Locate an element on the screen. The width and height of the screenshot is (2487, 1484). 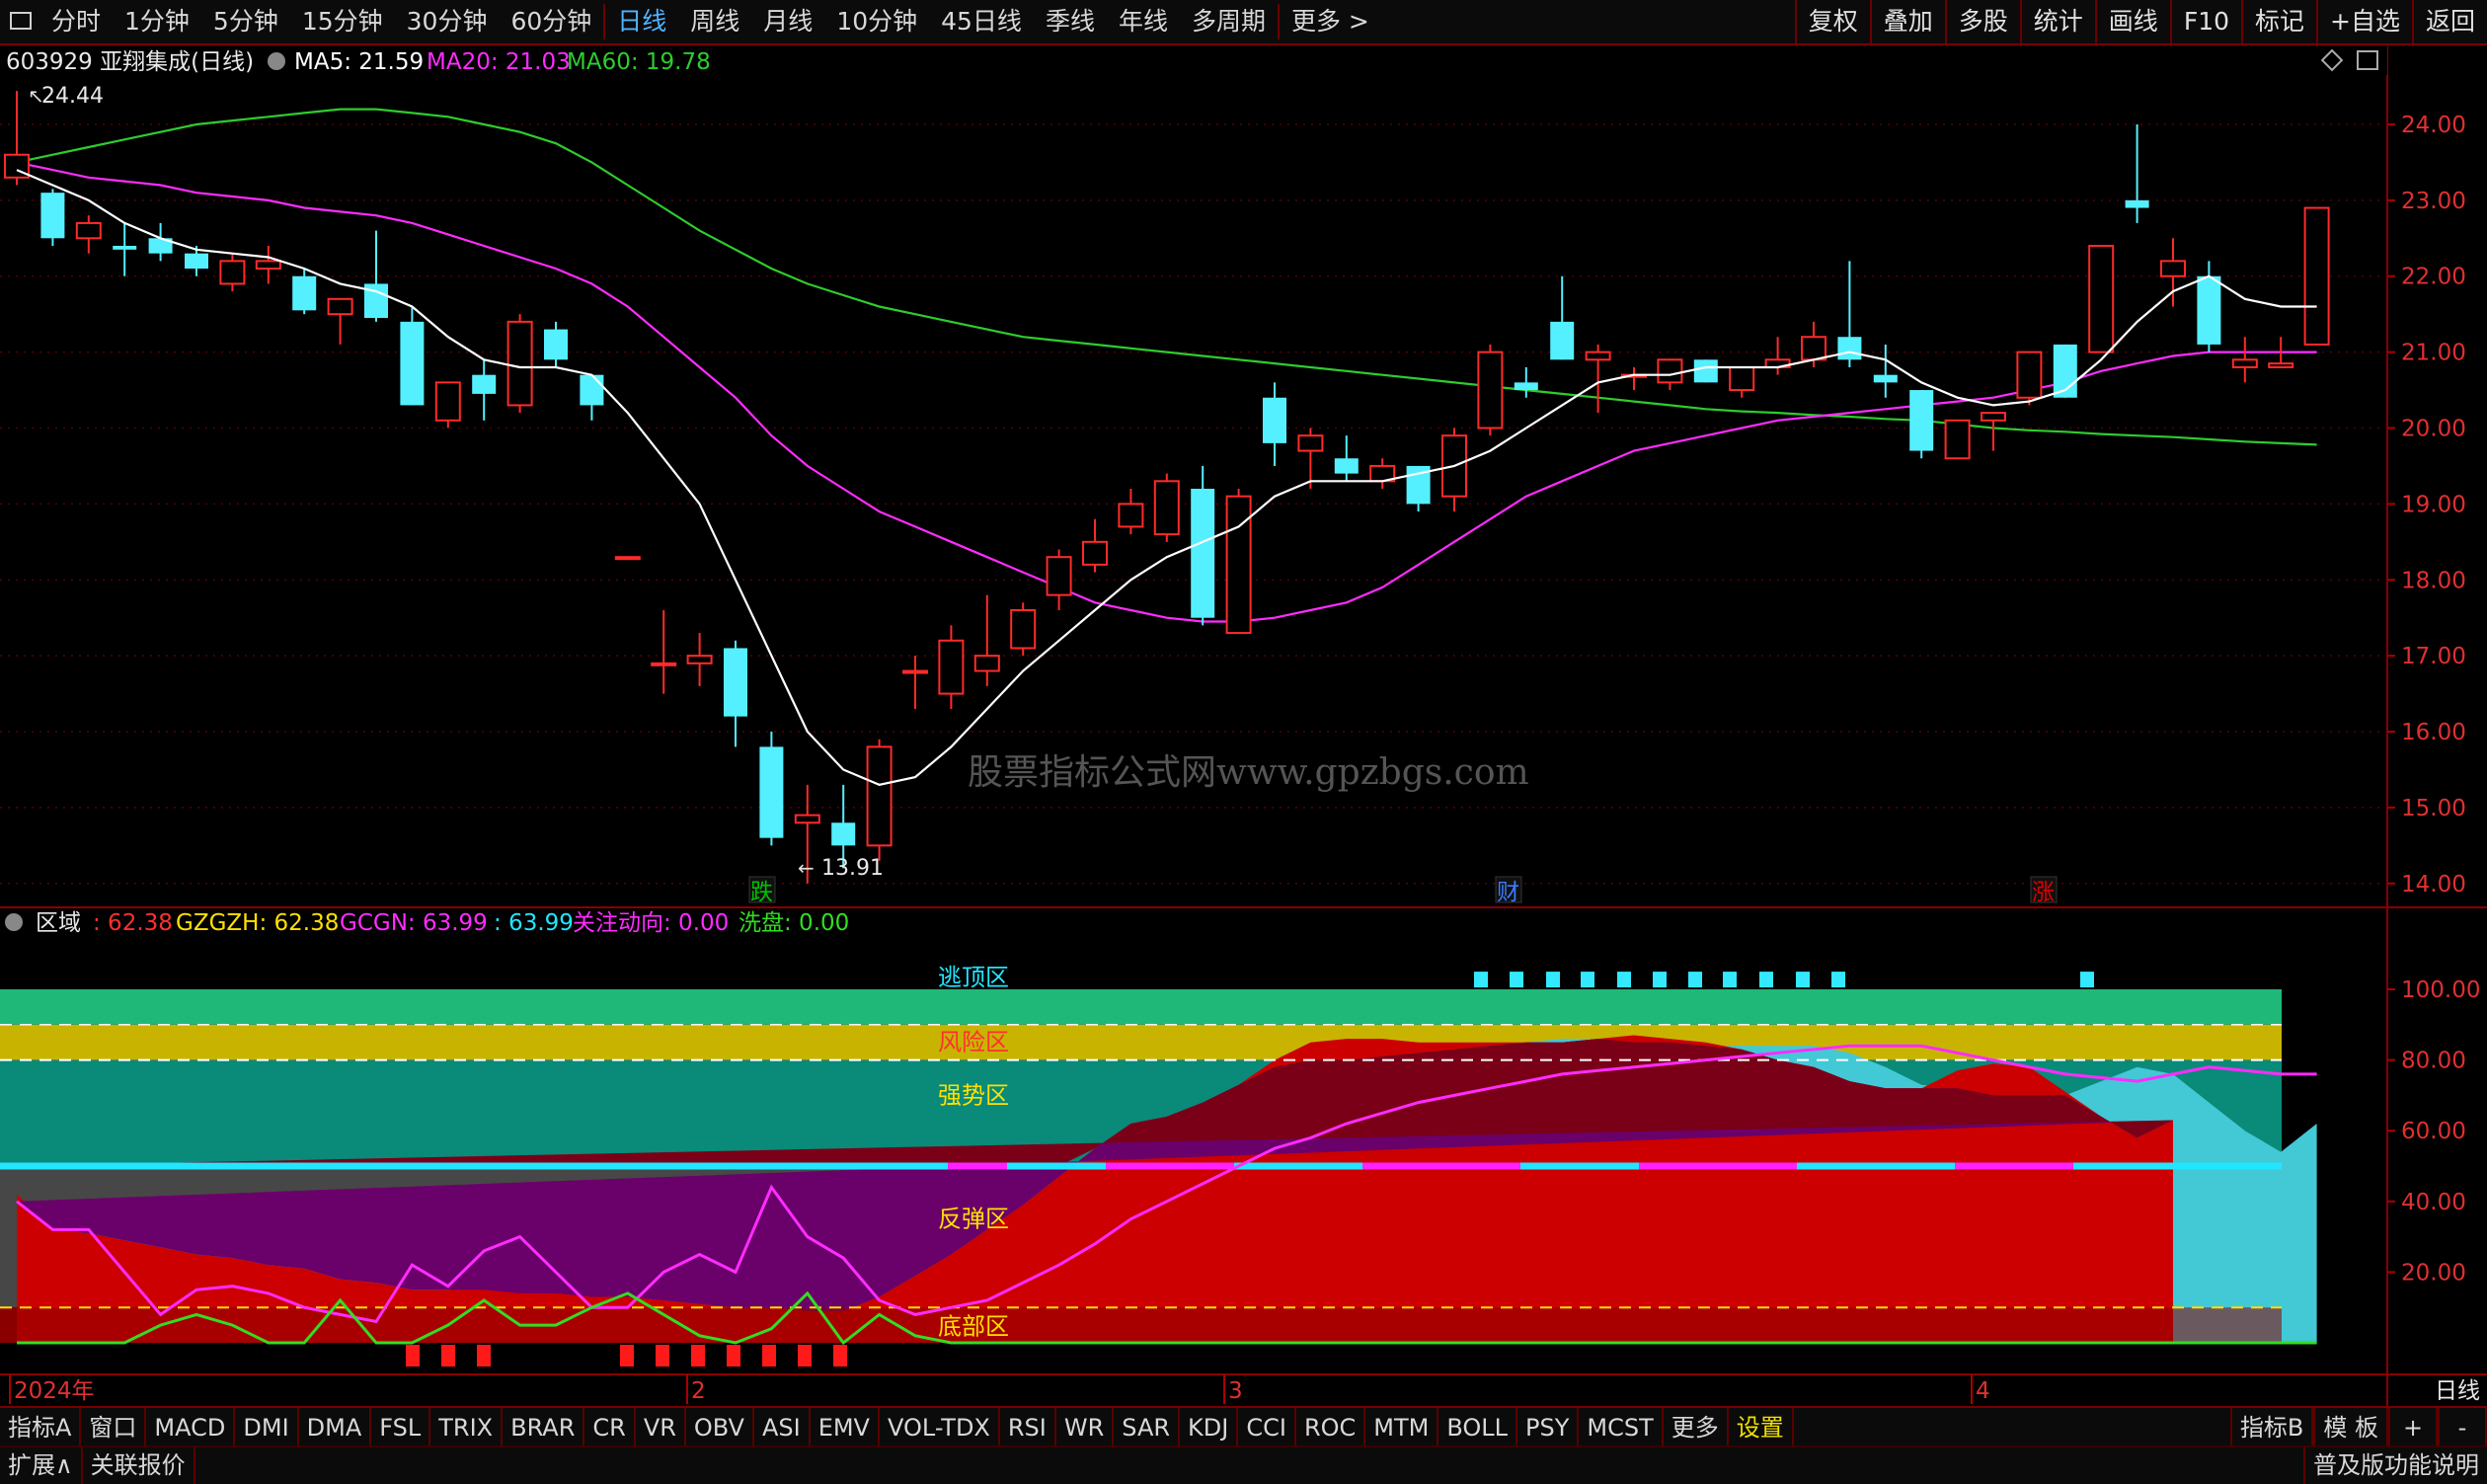
toolbar-button-5: F10 is located at coordinates (2205, 22).